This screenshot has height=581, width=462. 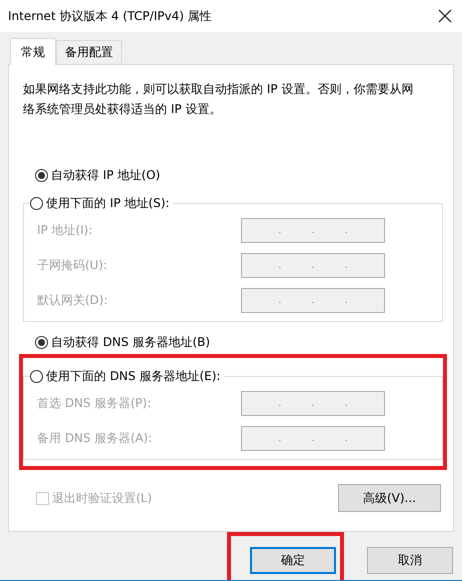 What do you see at coordinates (218, 99) in the screenshot?
I see `description-text: 如果网络支持此功能，则可以获取自动指派的 IP 设置。否则，你需要从网络系统管理员处获得适当的 IP 设置。` at bounding box center [218, 99].